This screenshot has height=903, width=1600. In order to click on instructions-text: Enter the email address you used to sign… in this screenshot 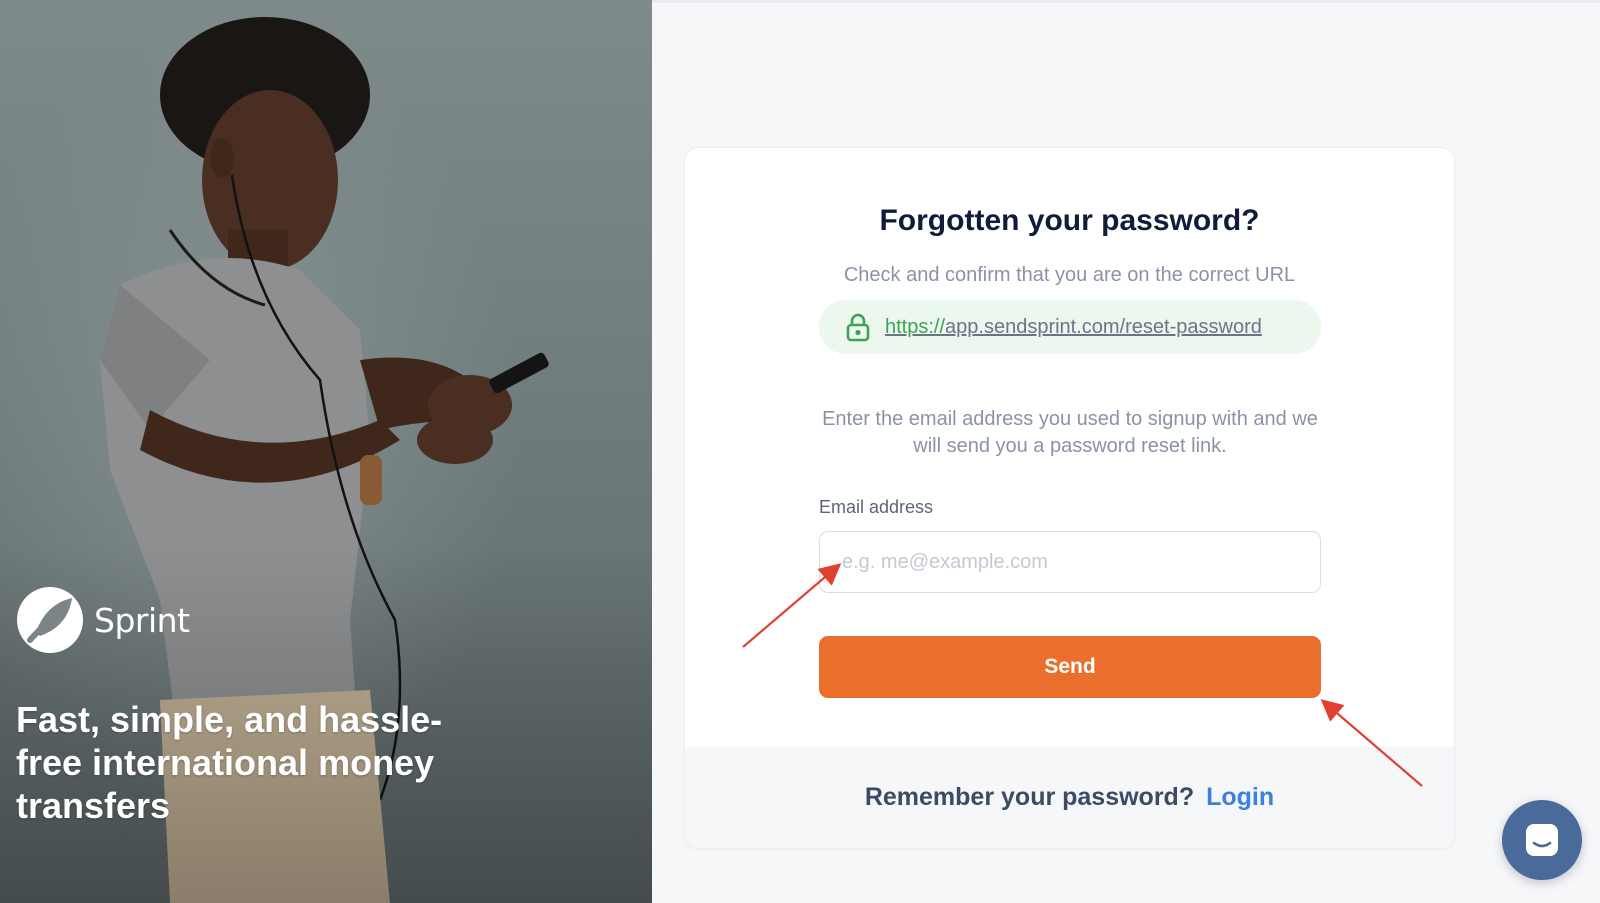, I will do `click(1070, 432)`.